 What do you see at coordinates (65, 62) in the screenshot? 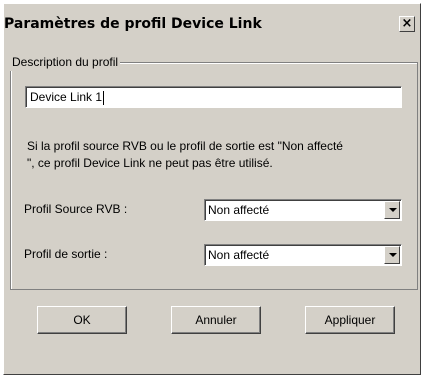
I see `group-legend: Description du profil` at bounding box center [65, 62].